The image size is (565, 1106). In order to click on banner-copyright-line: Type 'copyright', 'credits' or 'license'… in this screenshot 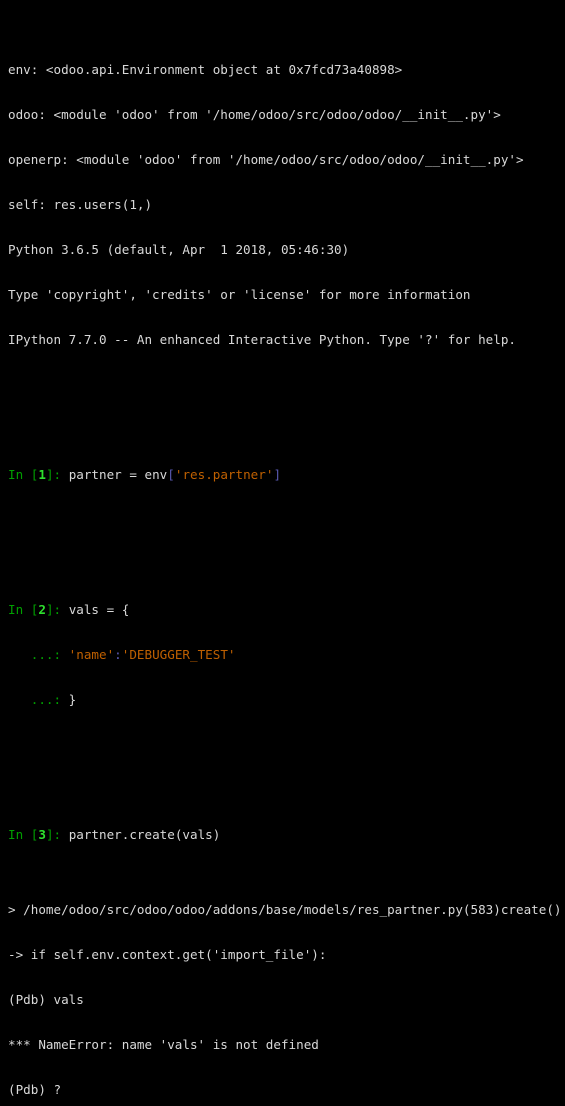, I will do `click(239, 294)`.